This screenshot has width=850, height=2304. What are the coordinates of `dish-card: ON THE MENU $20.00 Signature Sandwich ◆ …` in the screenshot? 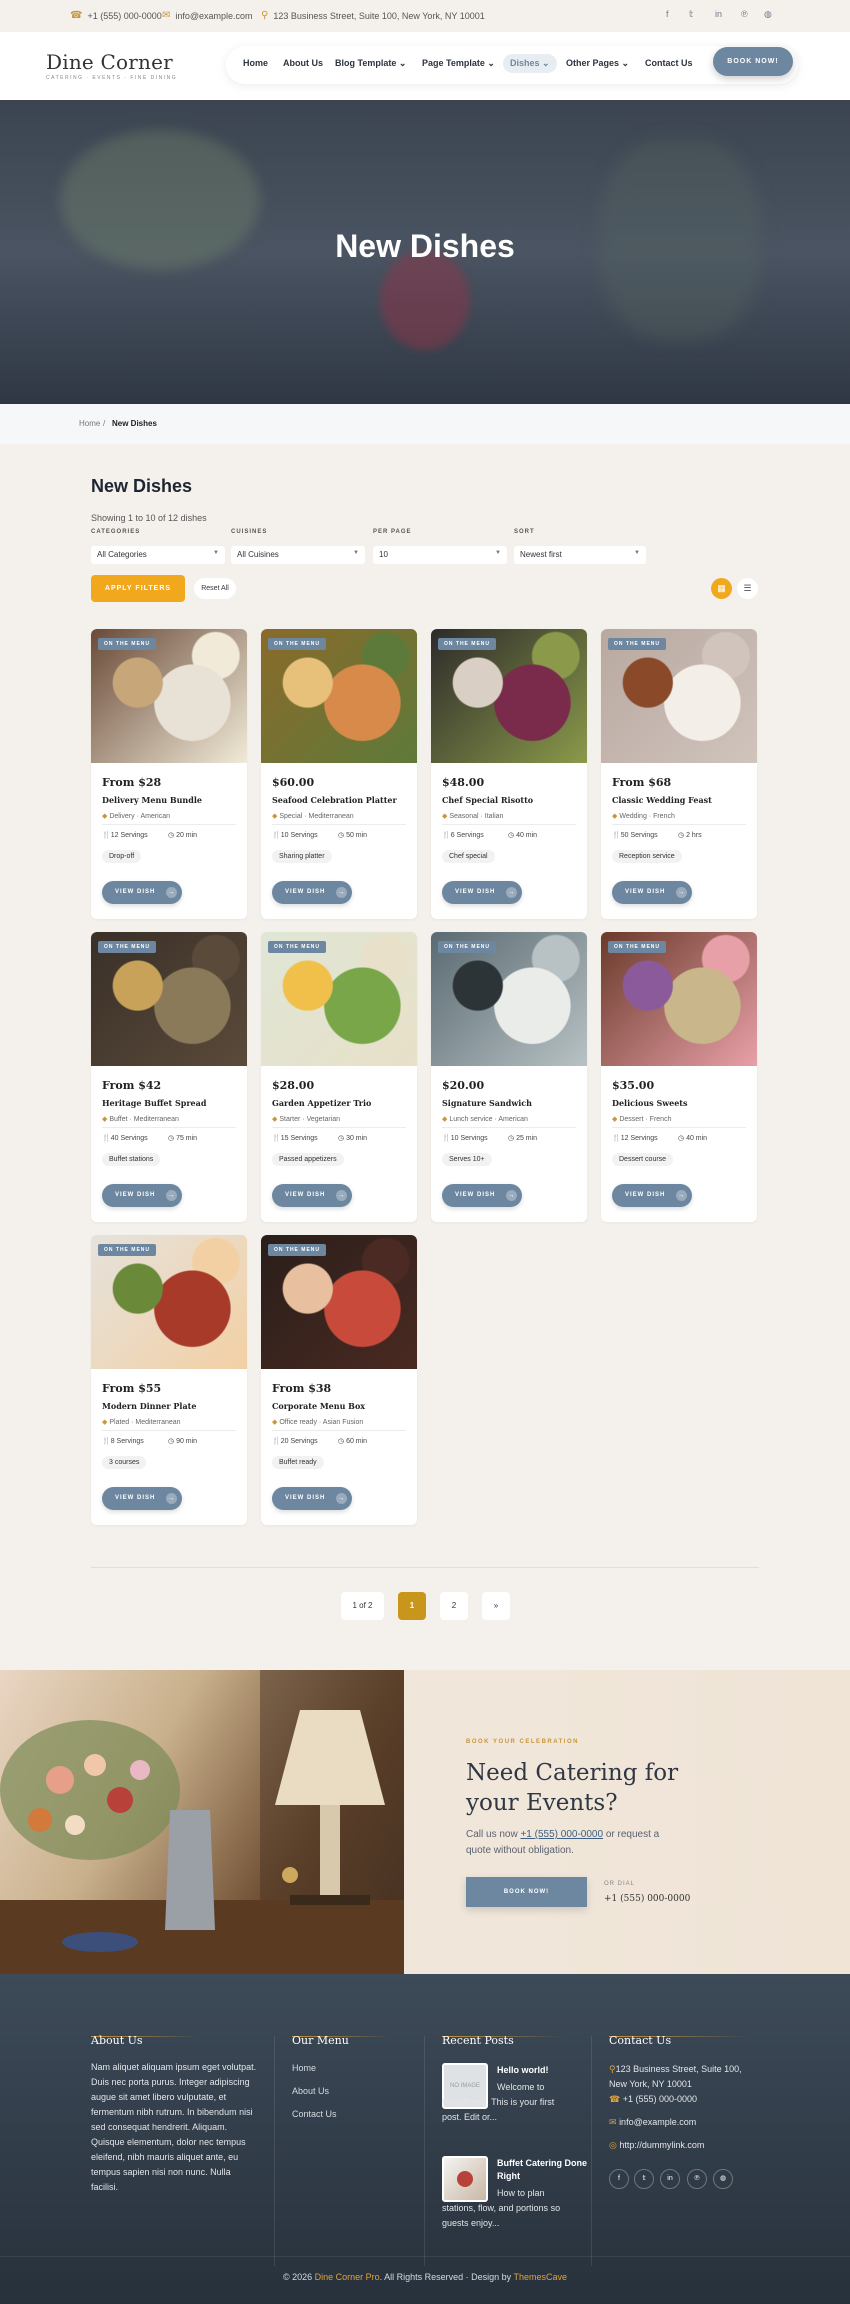 It's located at (509, 1077).